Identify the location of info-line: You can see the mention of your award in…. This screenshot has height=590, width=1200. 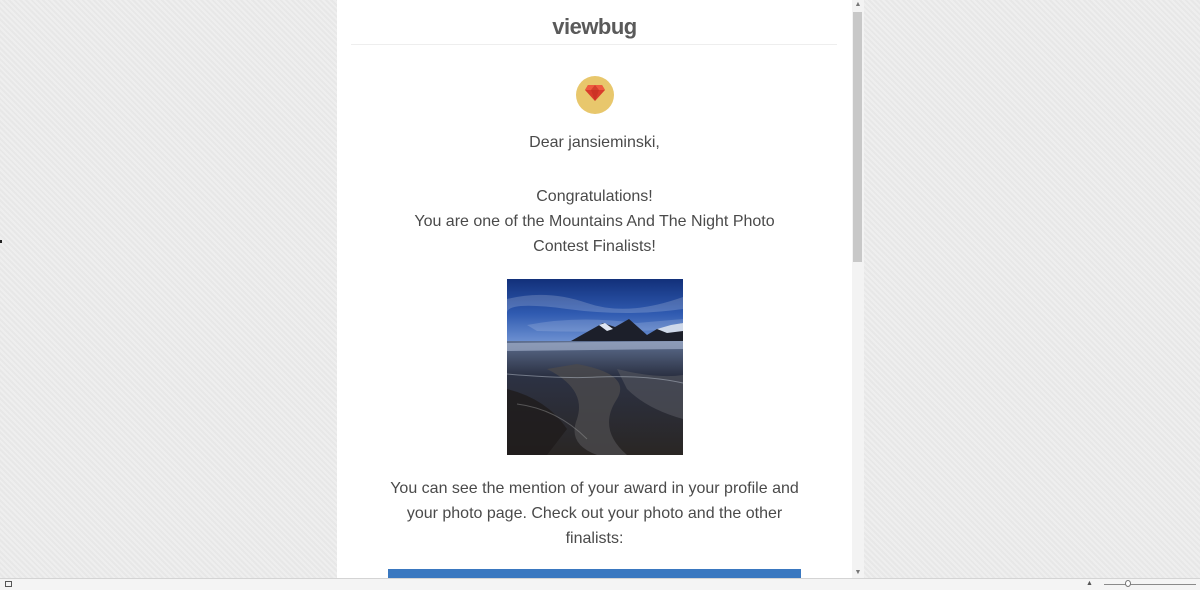
(594, 488).